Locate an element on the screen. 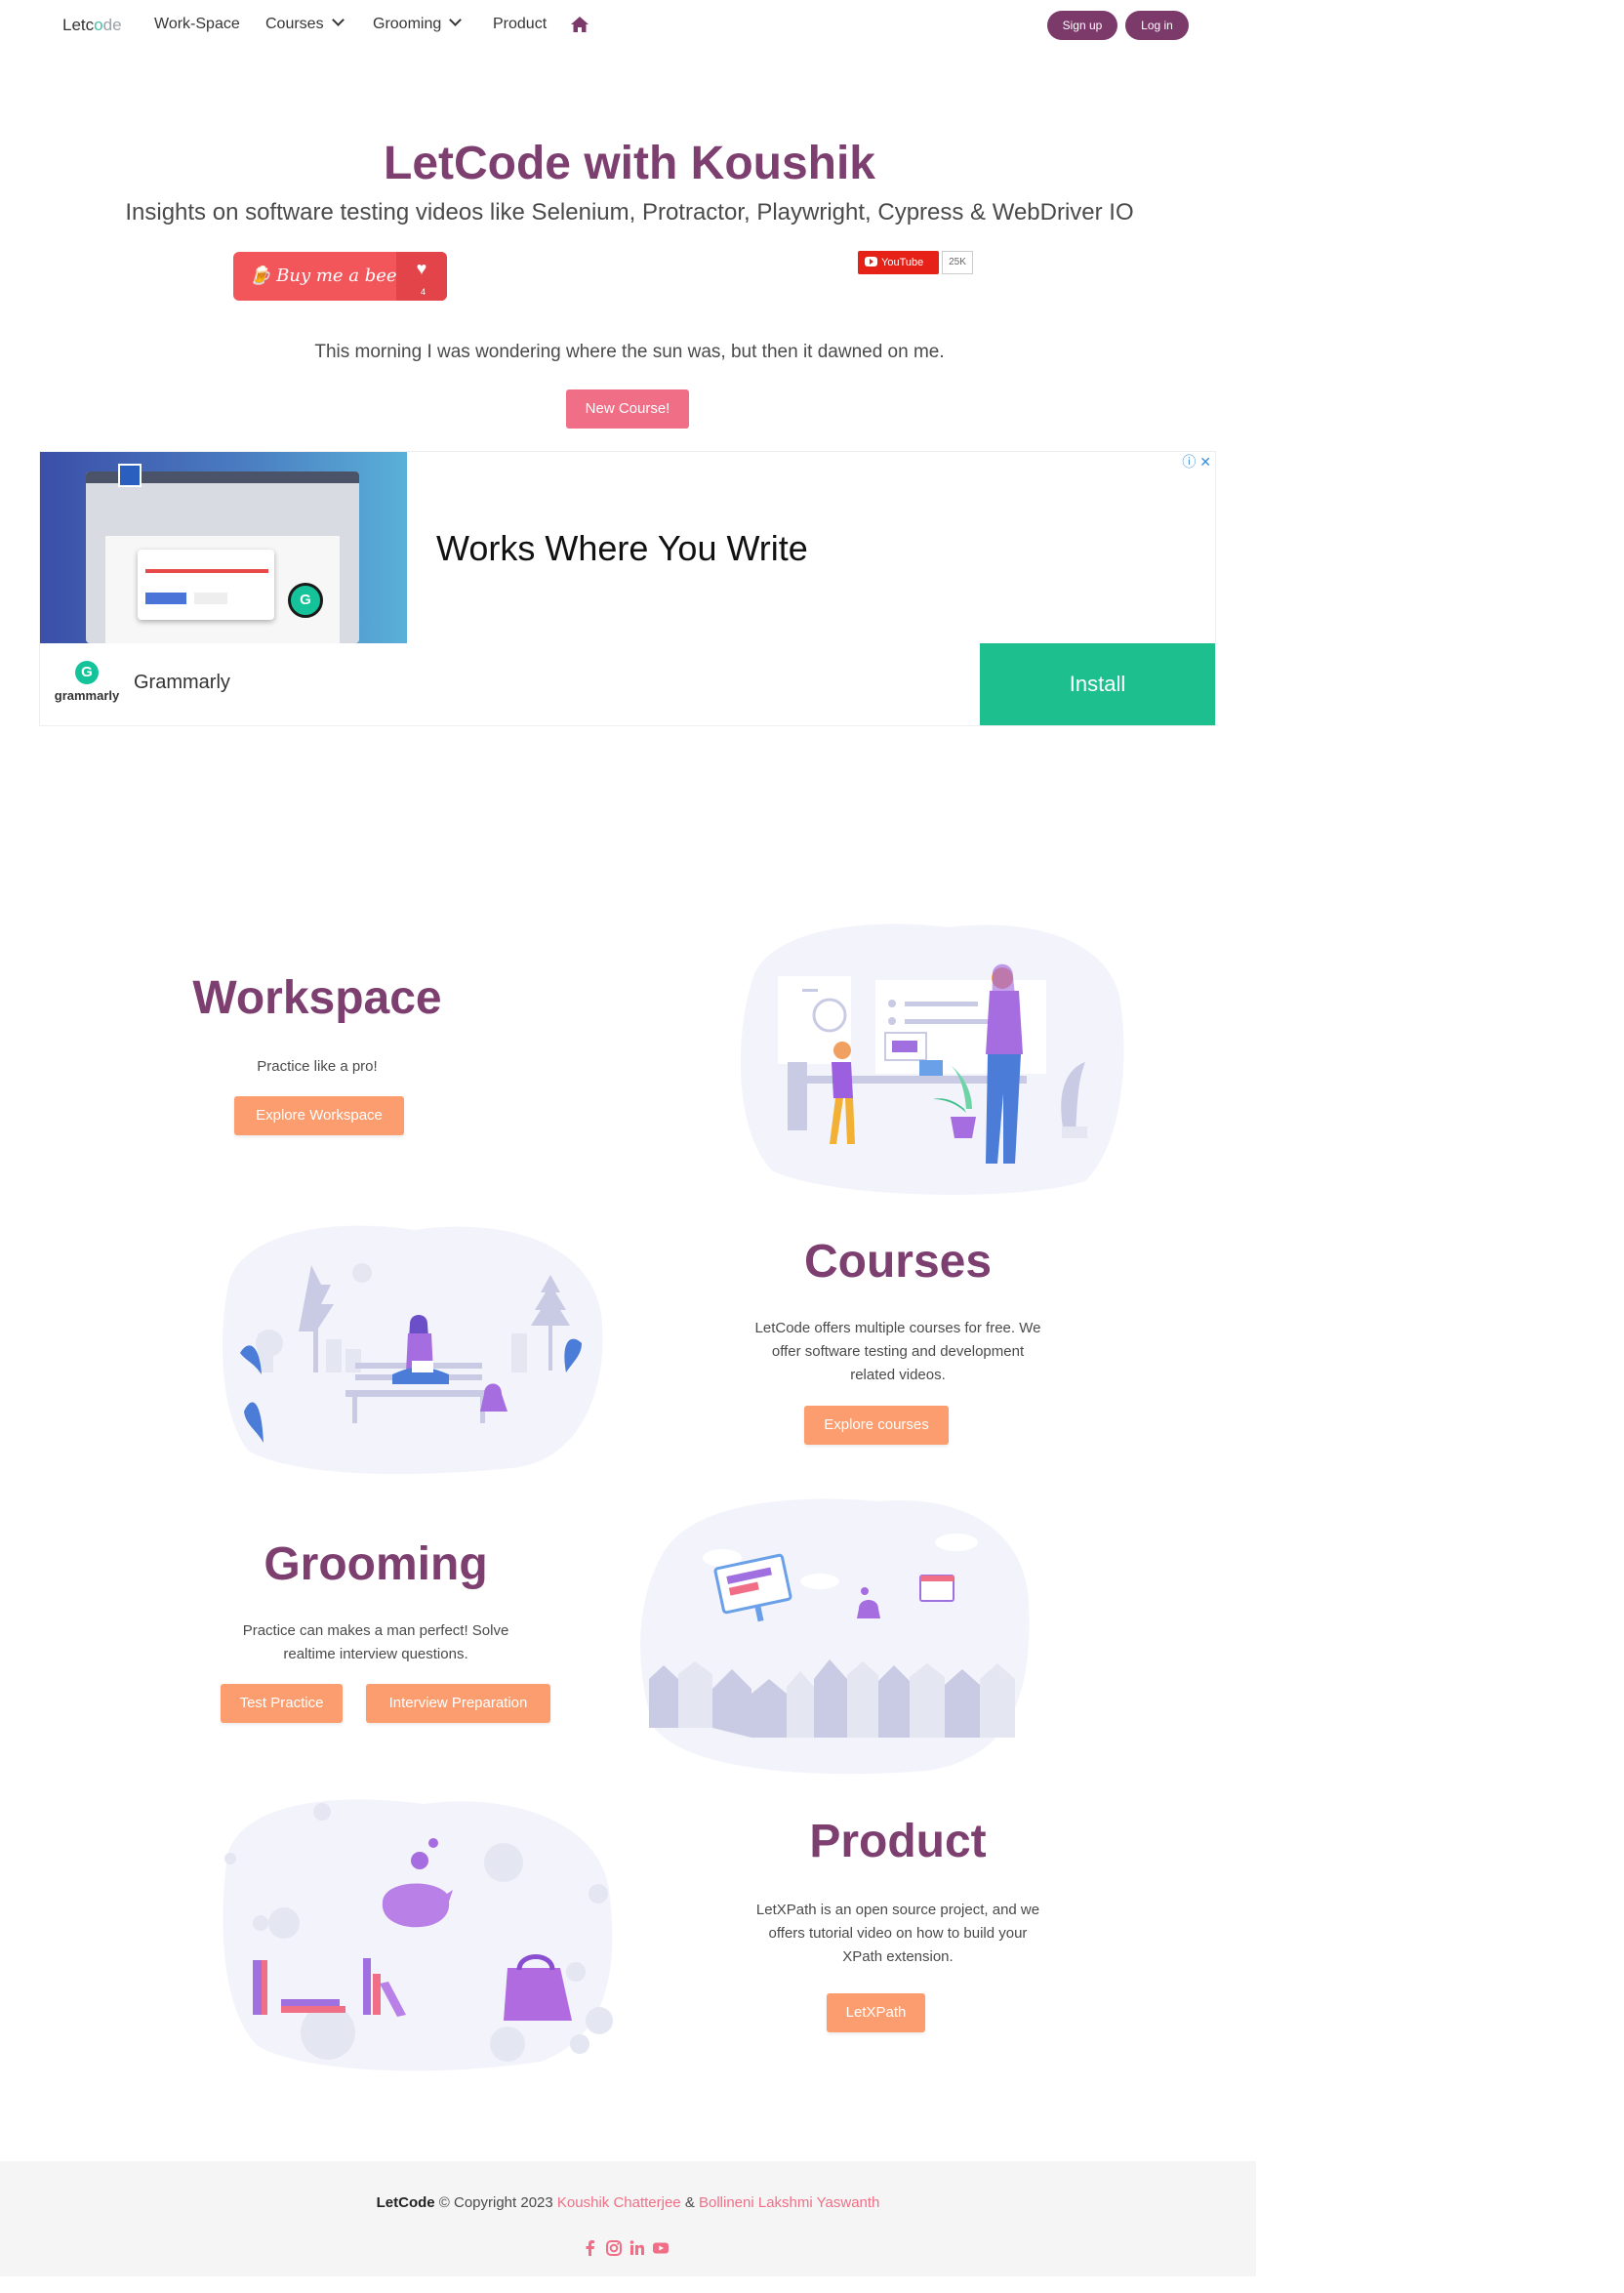 This screenshot has width=1624, height=2293. grammarly-logo: G grammarly is located at coordinates (87, 685).